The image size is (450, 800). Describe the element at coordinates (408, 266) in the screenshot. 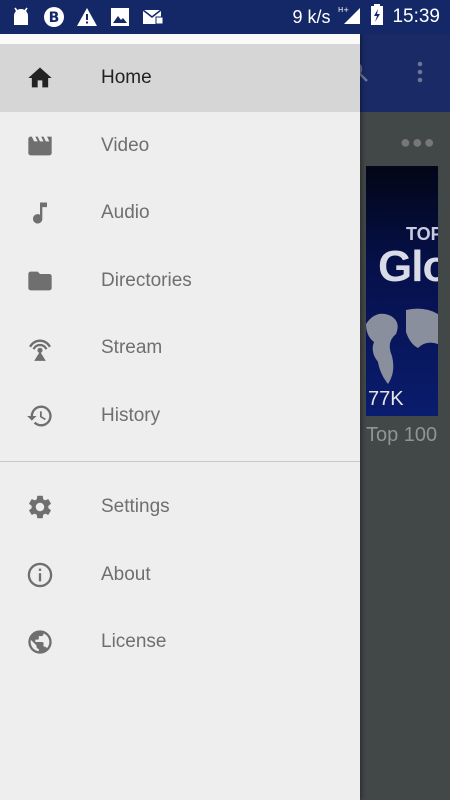

I see `thumbnail-text-big: Glo` at that location.